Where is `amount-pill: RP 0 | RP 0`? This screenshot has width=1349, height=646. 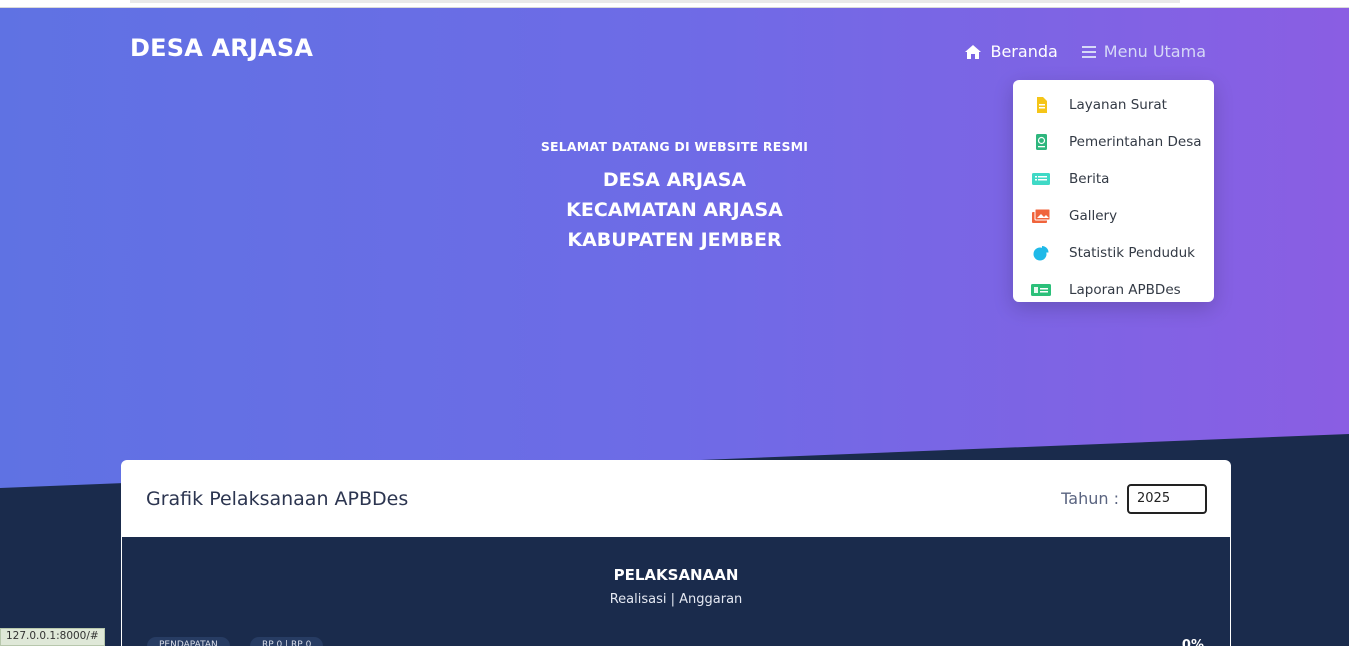 amount-pill: RP 0 | RP 0 is located at coordinates (287, 641).